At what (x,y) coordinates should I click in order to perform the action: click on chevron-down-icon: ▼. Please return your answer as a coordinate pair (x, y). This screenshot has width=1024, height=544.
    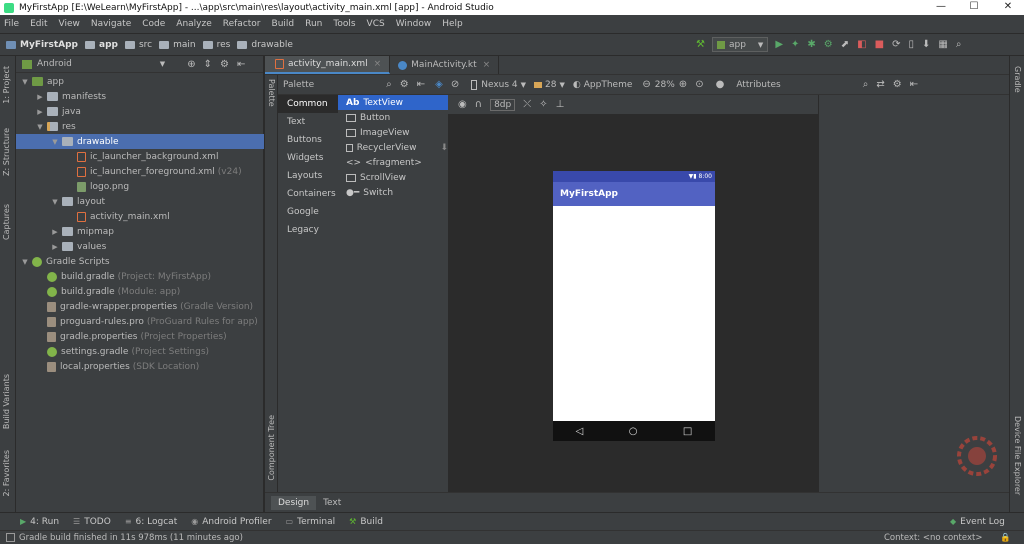
    Looking at the image, I should click on (162, 64).